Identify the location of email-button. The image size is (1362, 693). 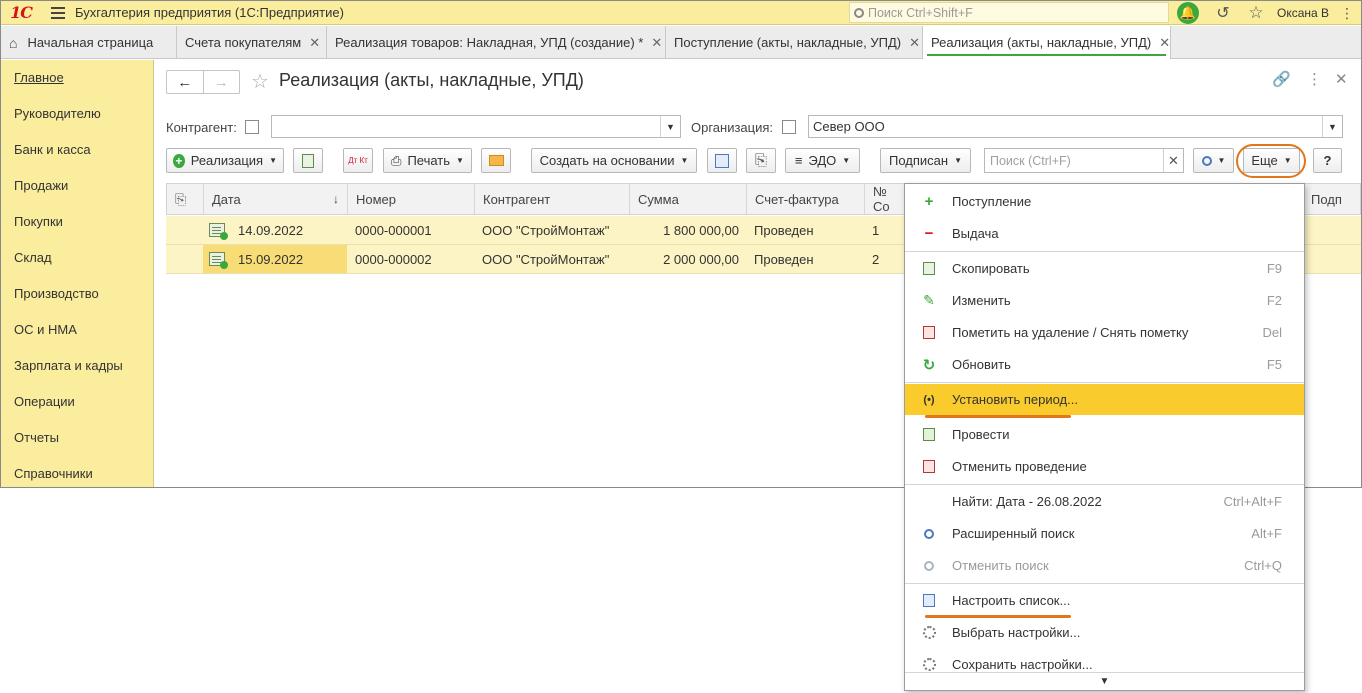
(496, 160).